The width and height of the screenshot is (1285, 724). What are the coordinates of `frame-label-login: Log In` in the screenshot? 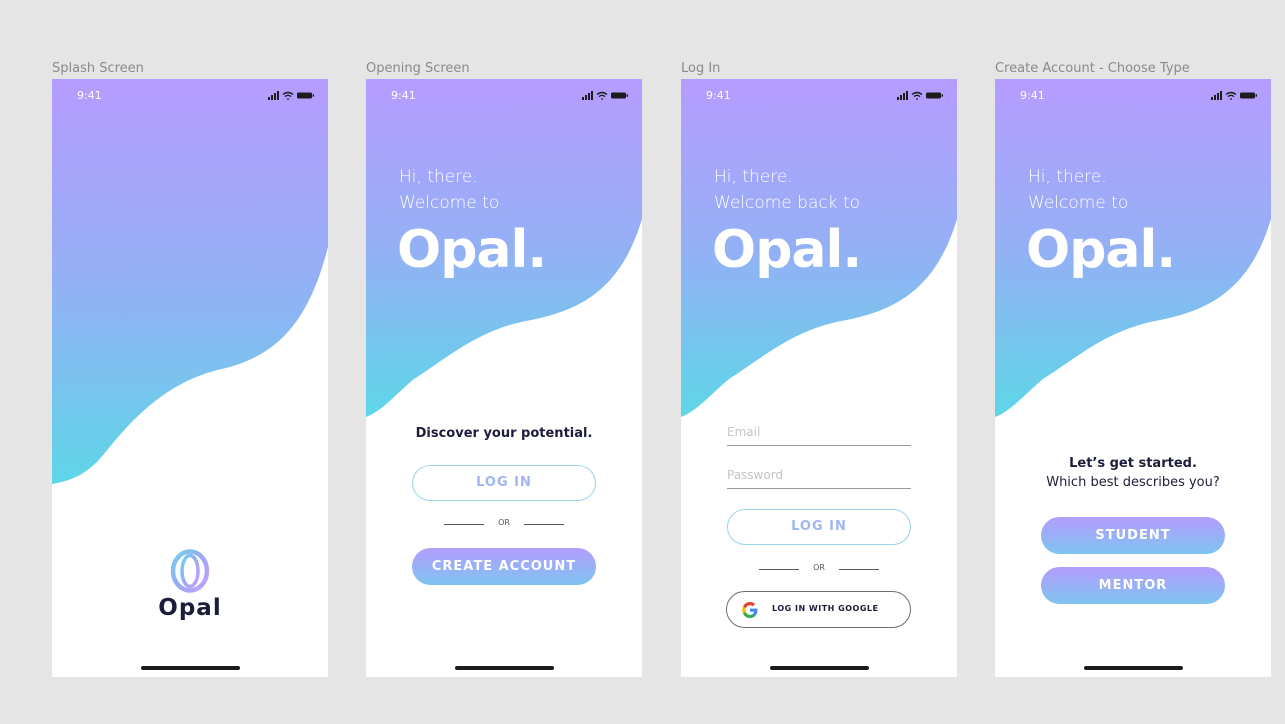 It's located at (701, 68).